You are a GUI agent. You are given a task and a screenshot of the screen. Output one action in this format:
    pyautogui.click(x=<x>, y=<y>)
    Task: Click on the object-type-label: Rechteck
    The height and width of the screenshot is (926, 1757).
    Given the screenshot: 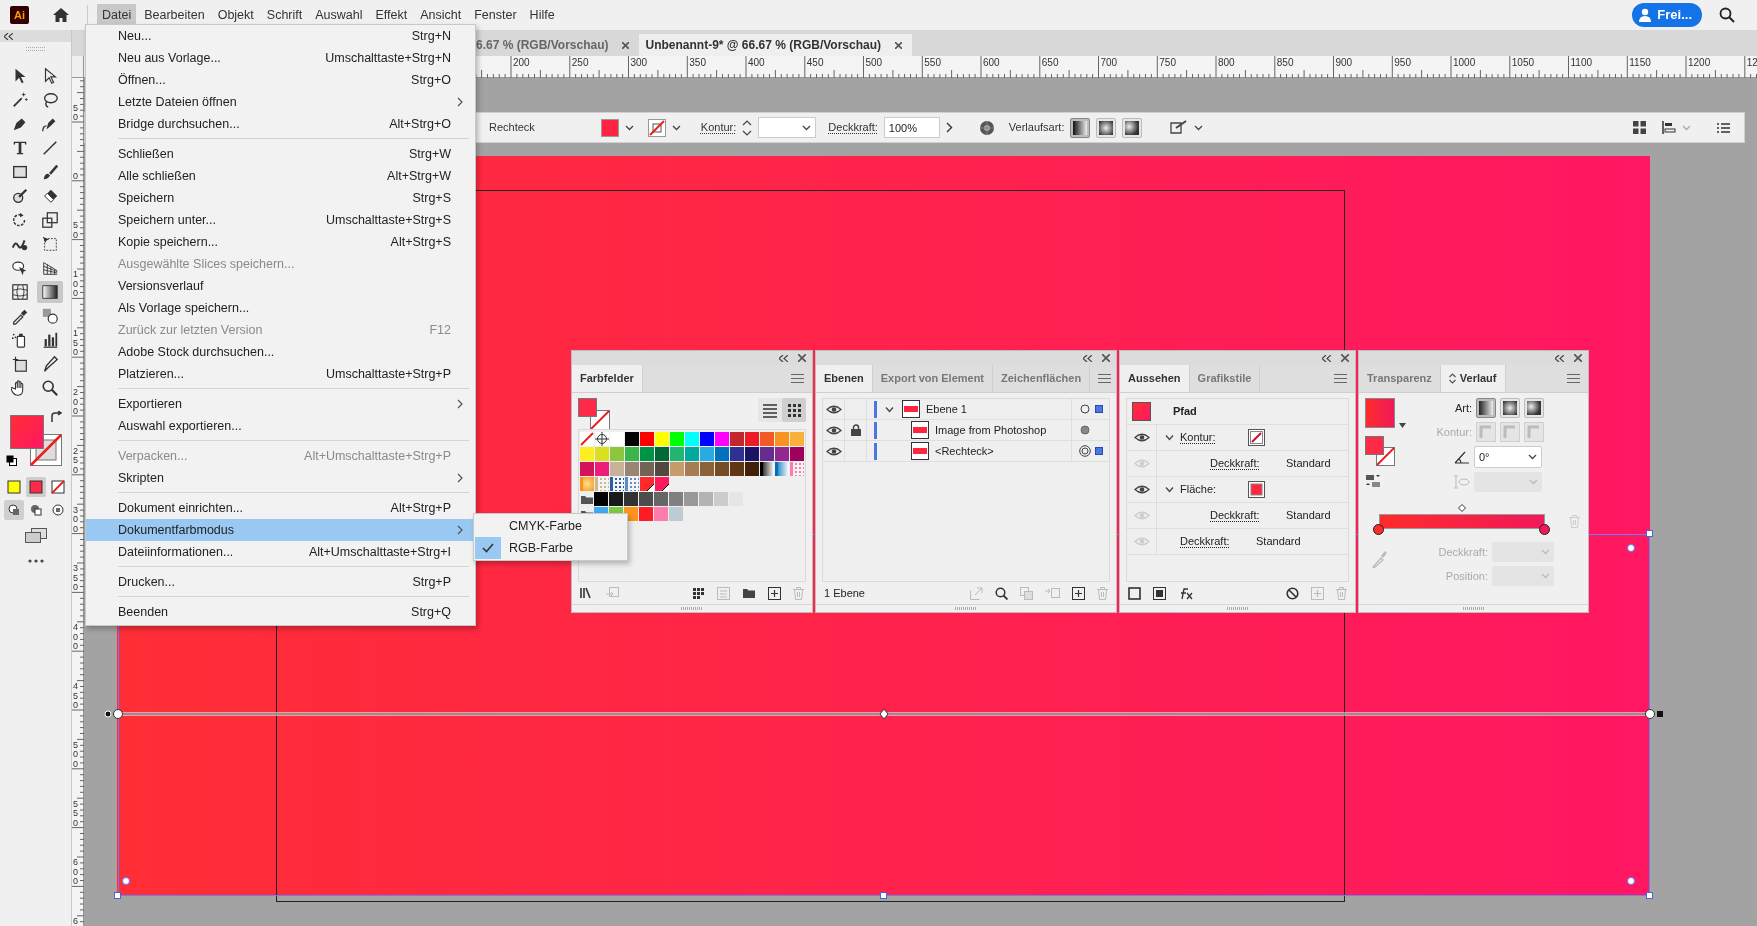 What is the action you would take?
    pyautogui.click(x=512, y=128)
    